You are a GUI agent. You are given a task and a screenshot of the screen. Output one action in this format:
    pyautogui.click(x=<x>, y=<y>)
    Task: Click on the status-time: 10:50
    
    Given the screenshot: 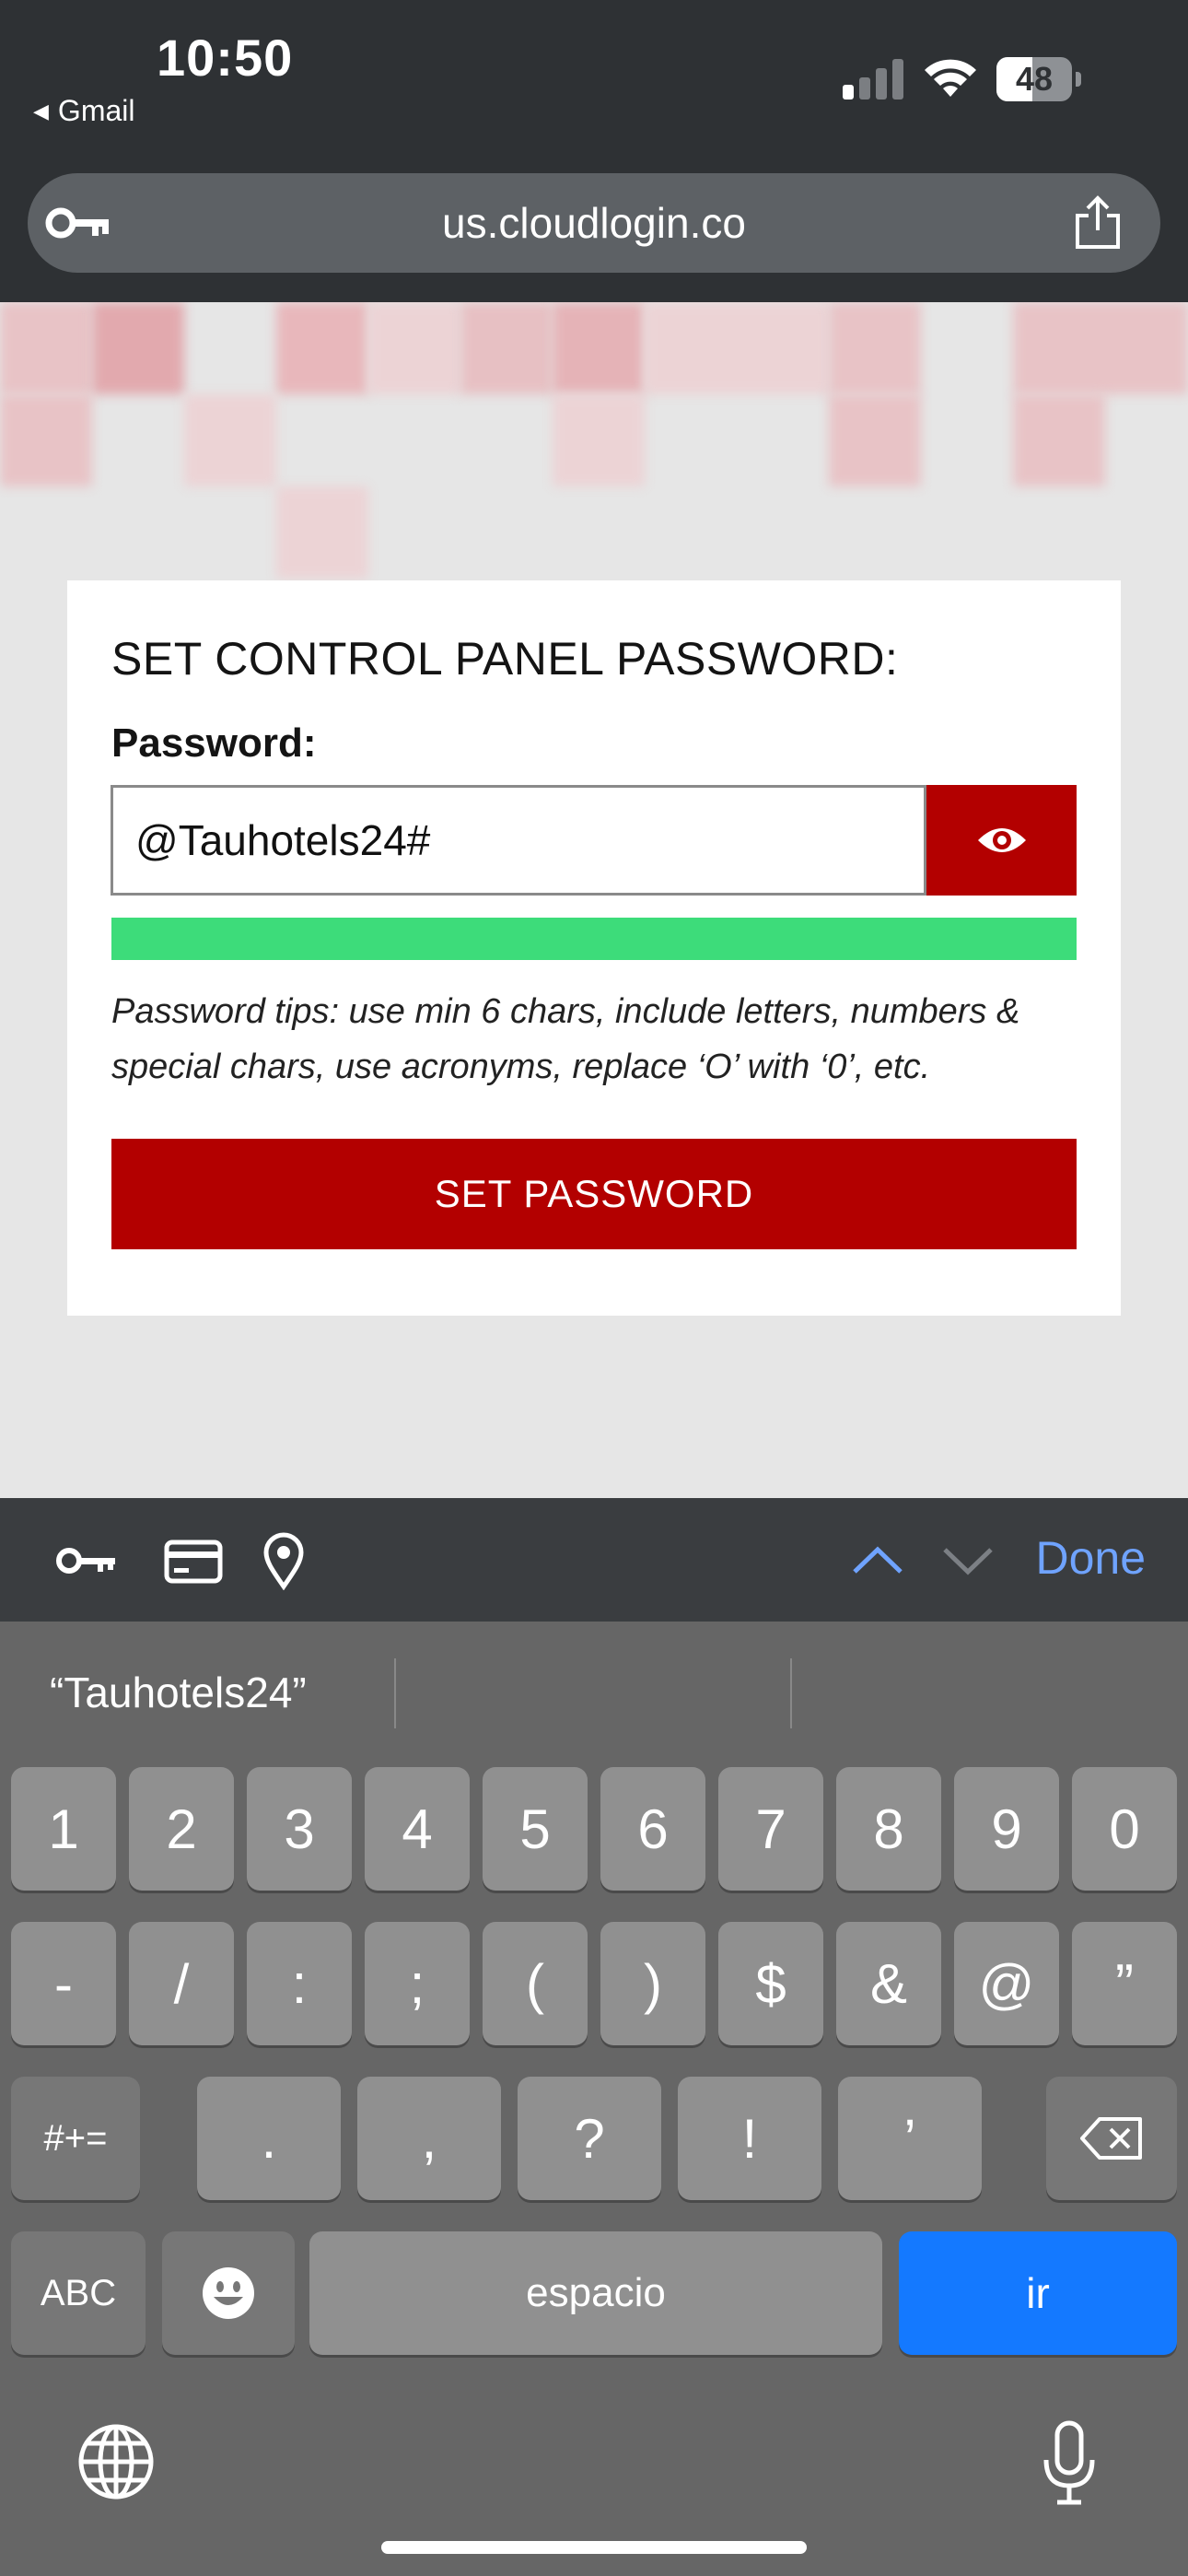 What is the action you would take?
    pyautogui.click(x=225, y=58)
    